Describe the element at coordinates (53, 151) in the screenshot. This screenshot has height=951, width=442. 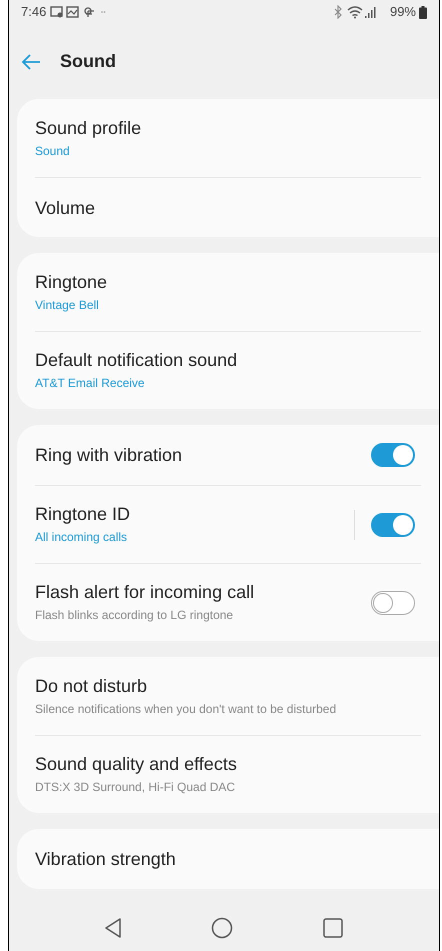
I see `setting-value: Sound` at that location.